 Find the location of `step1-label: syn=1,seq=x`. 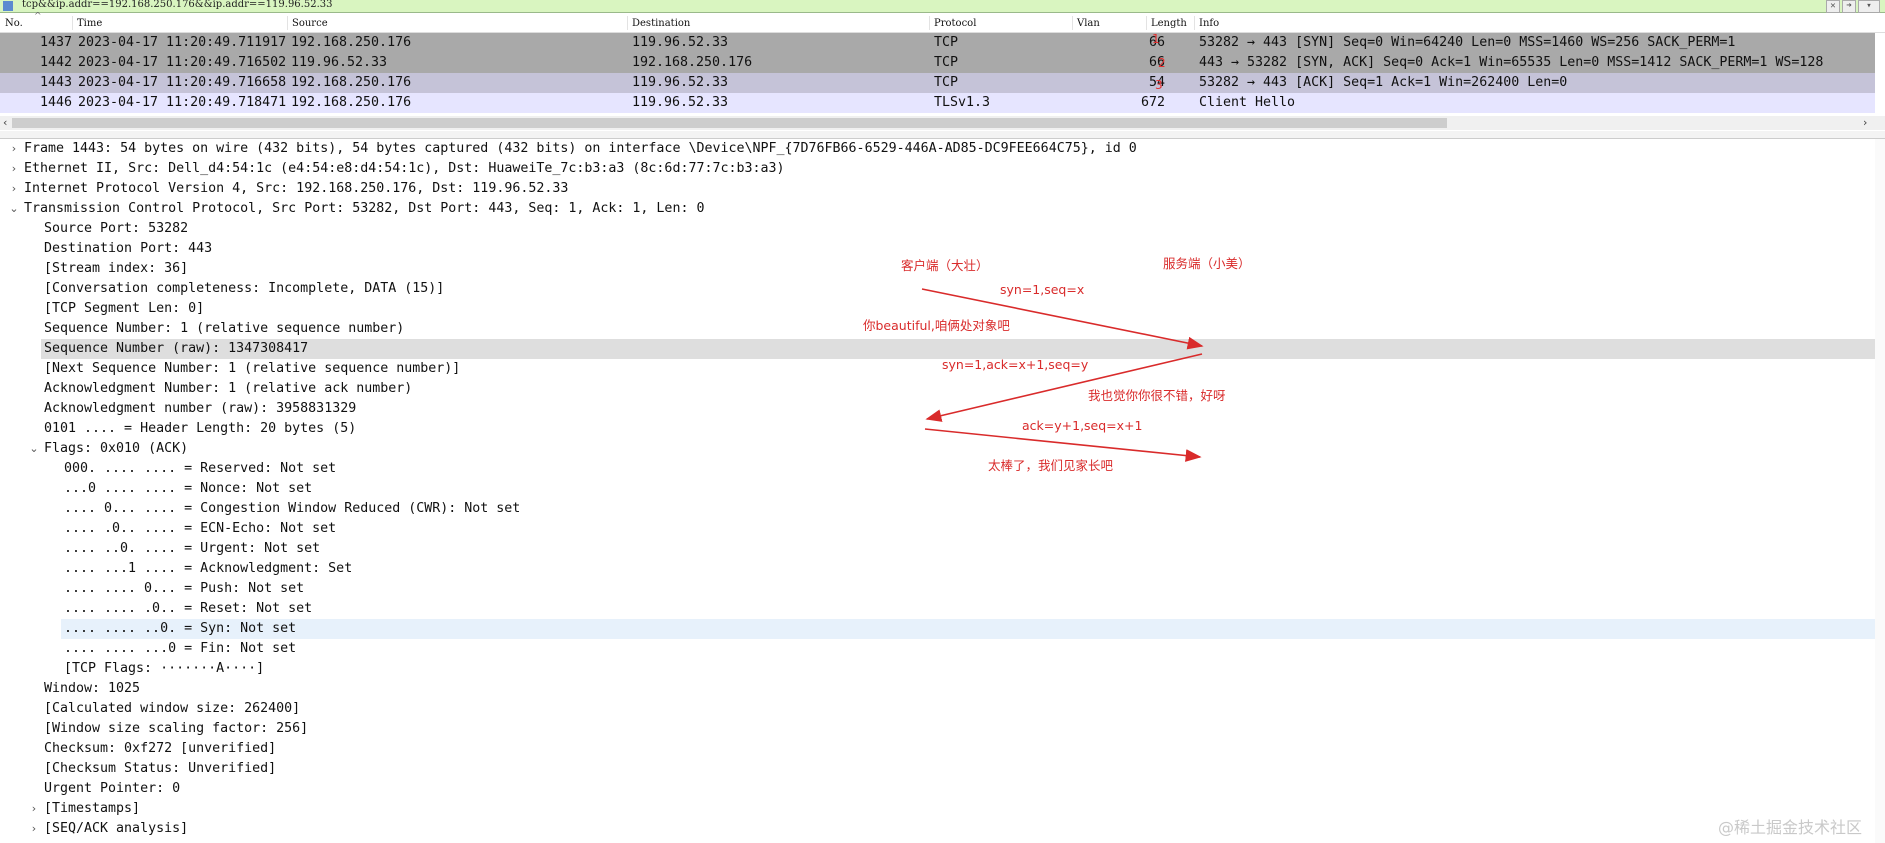

step1-label: syn=1,seq=x is located at coordinates (1042, 289).